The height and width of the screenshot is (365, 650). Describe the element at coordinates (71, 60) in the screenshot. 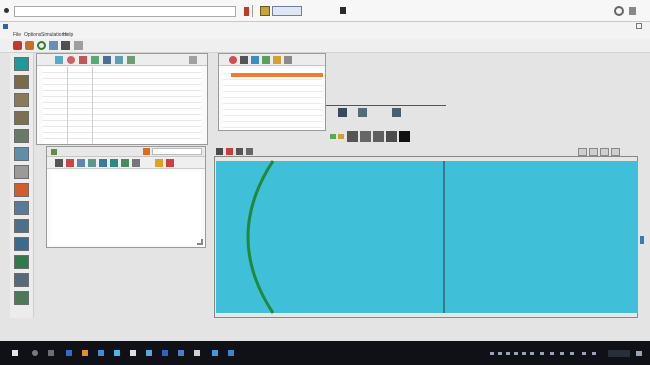

I see `paste-icon` at that location.